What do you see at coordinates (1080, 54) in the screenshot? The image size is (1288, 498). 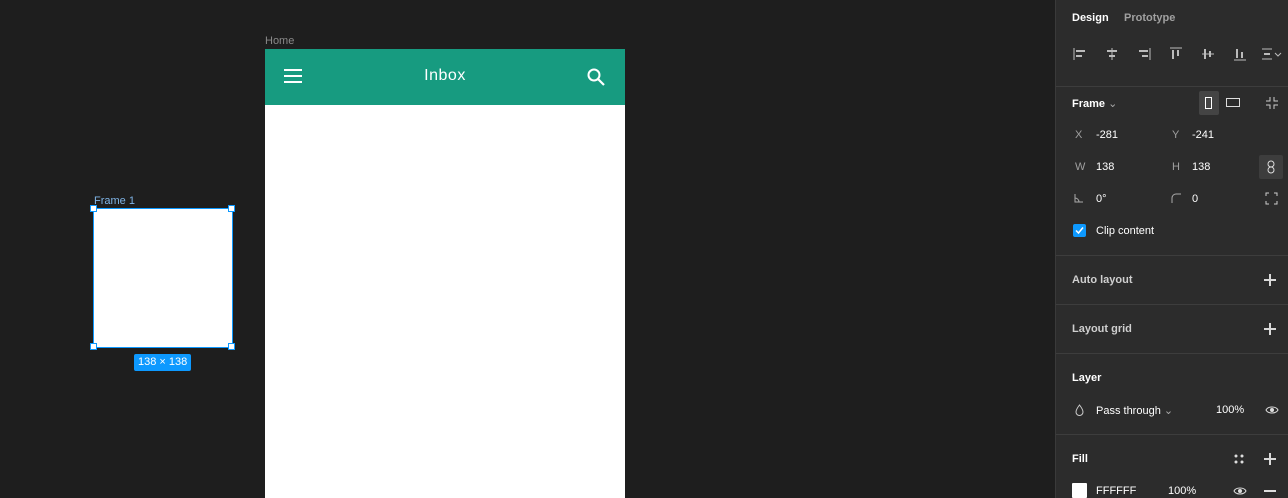 I see `align-left-icon` at bounding box center [1080, 54].